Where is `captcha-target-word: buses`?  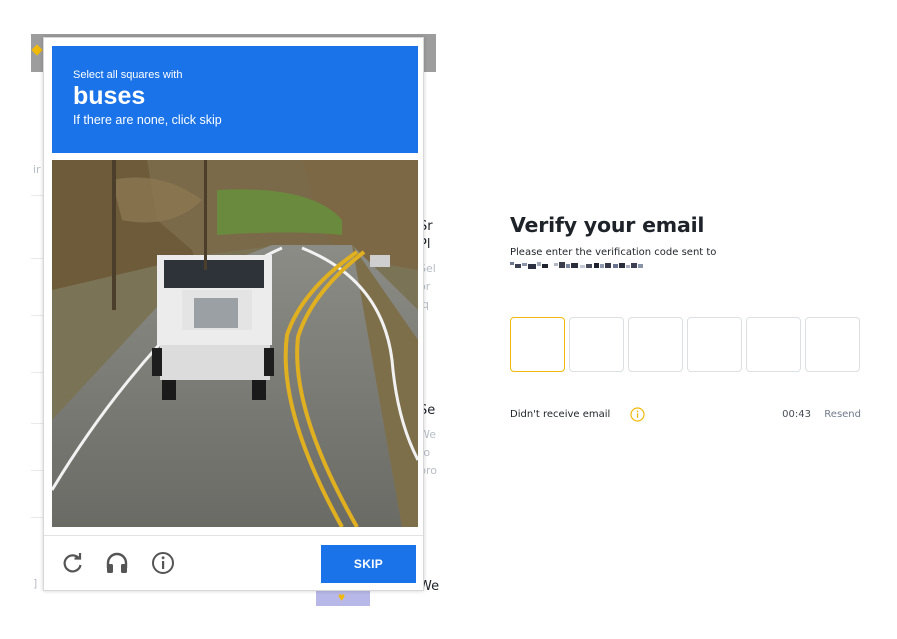
captcha-target-word: buses is located at coordinates (109, 96).